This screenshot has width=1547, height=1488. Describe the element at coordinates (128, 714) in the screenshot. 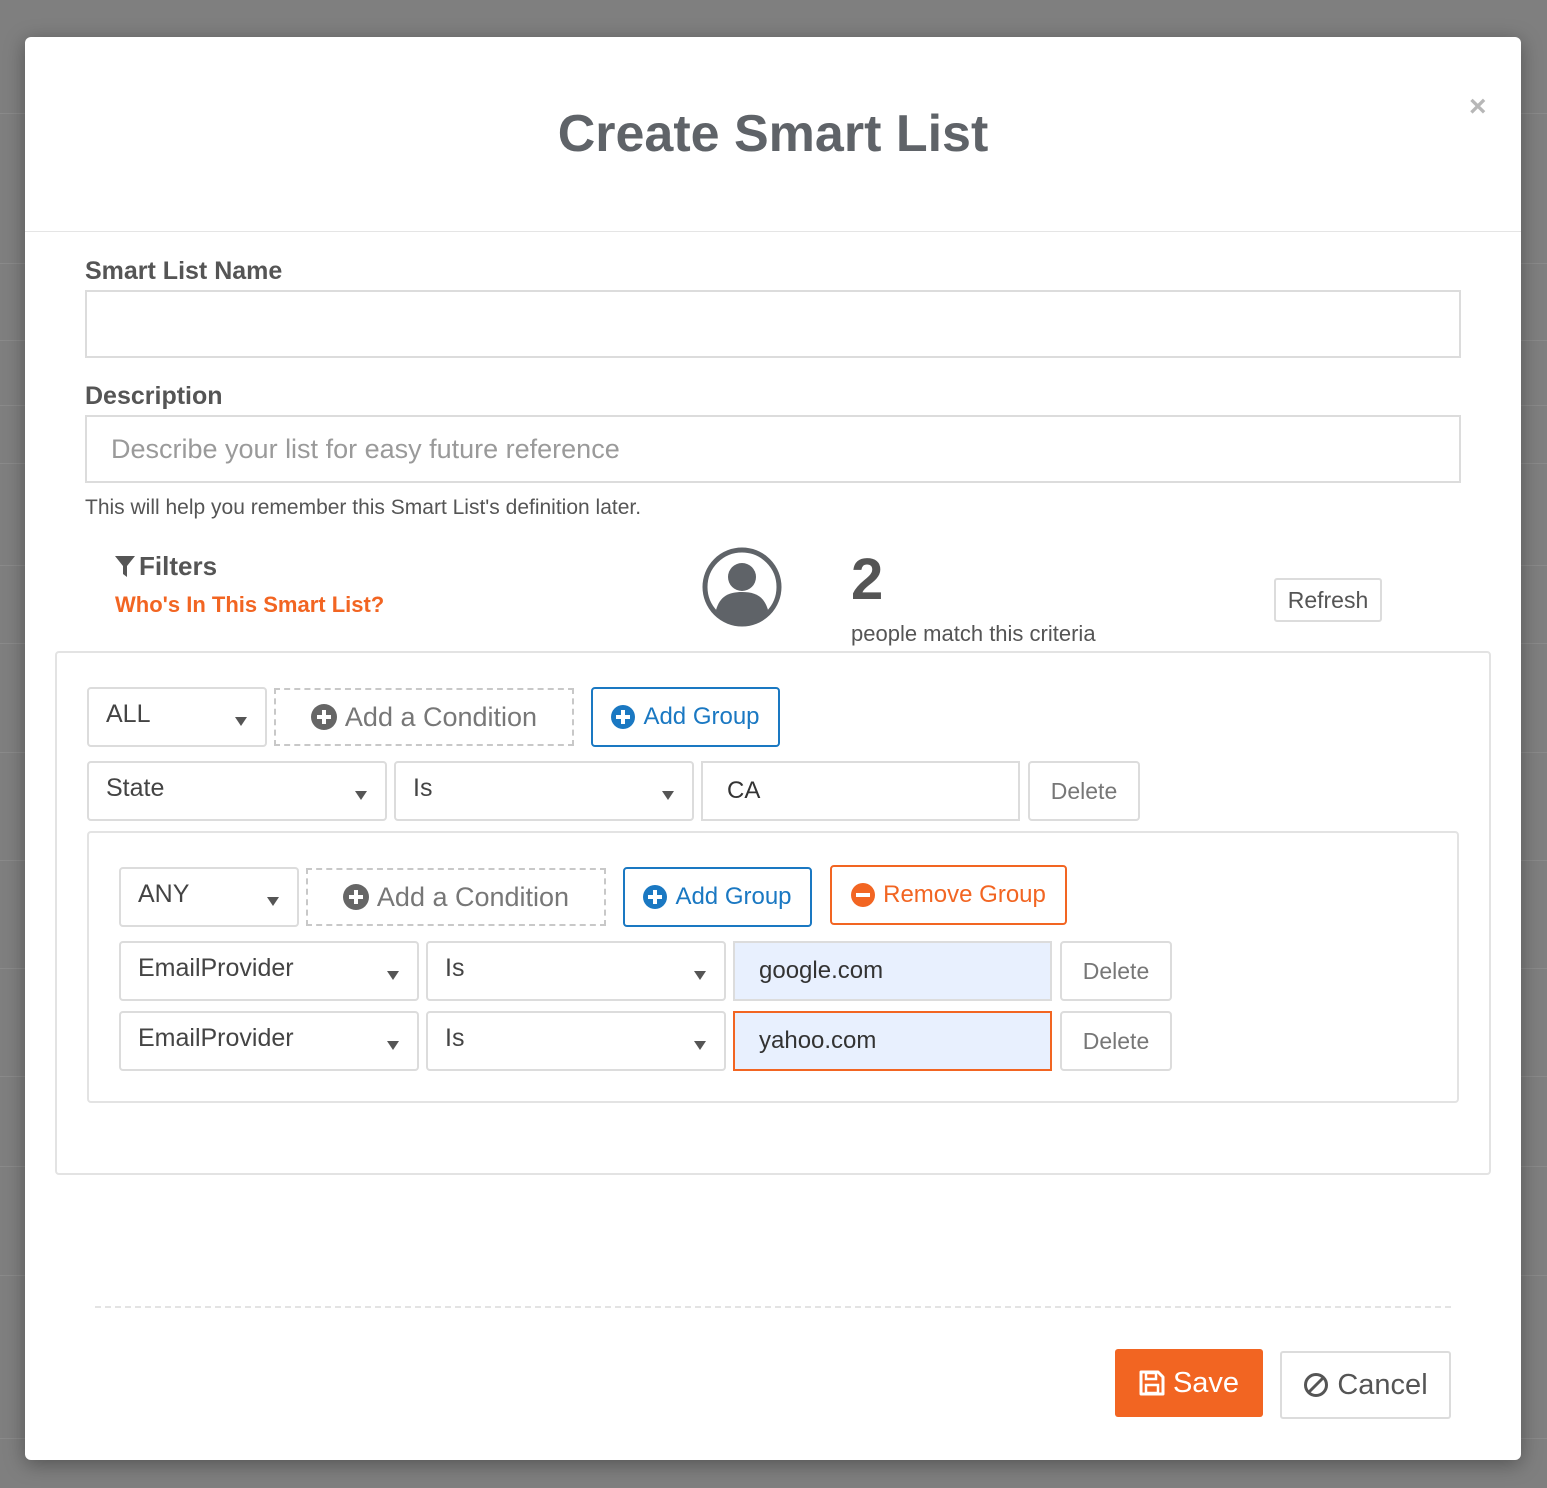

I see `root-match-mode-value: ALL` at that location.